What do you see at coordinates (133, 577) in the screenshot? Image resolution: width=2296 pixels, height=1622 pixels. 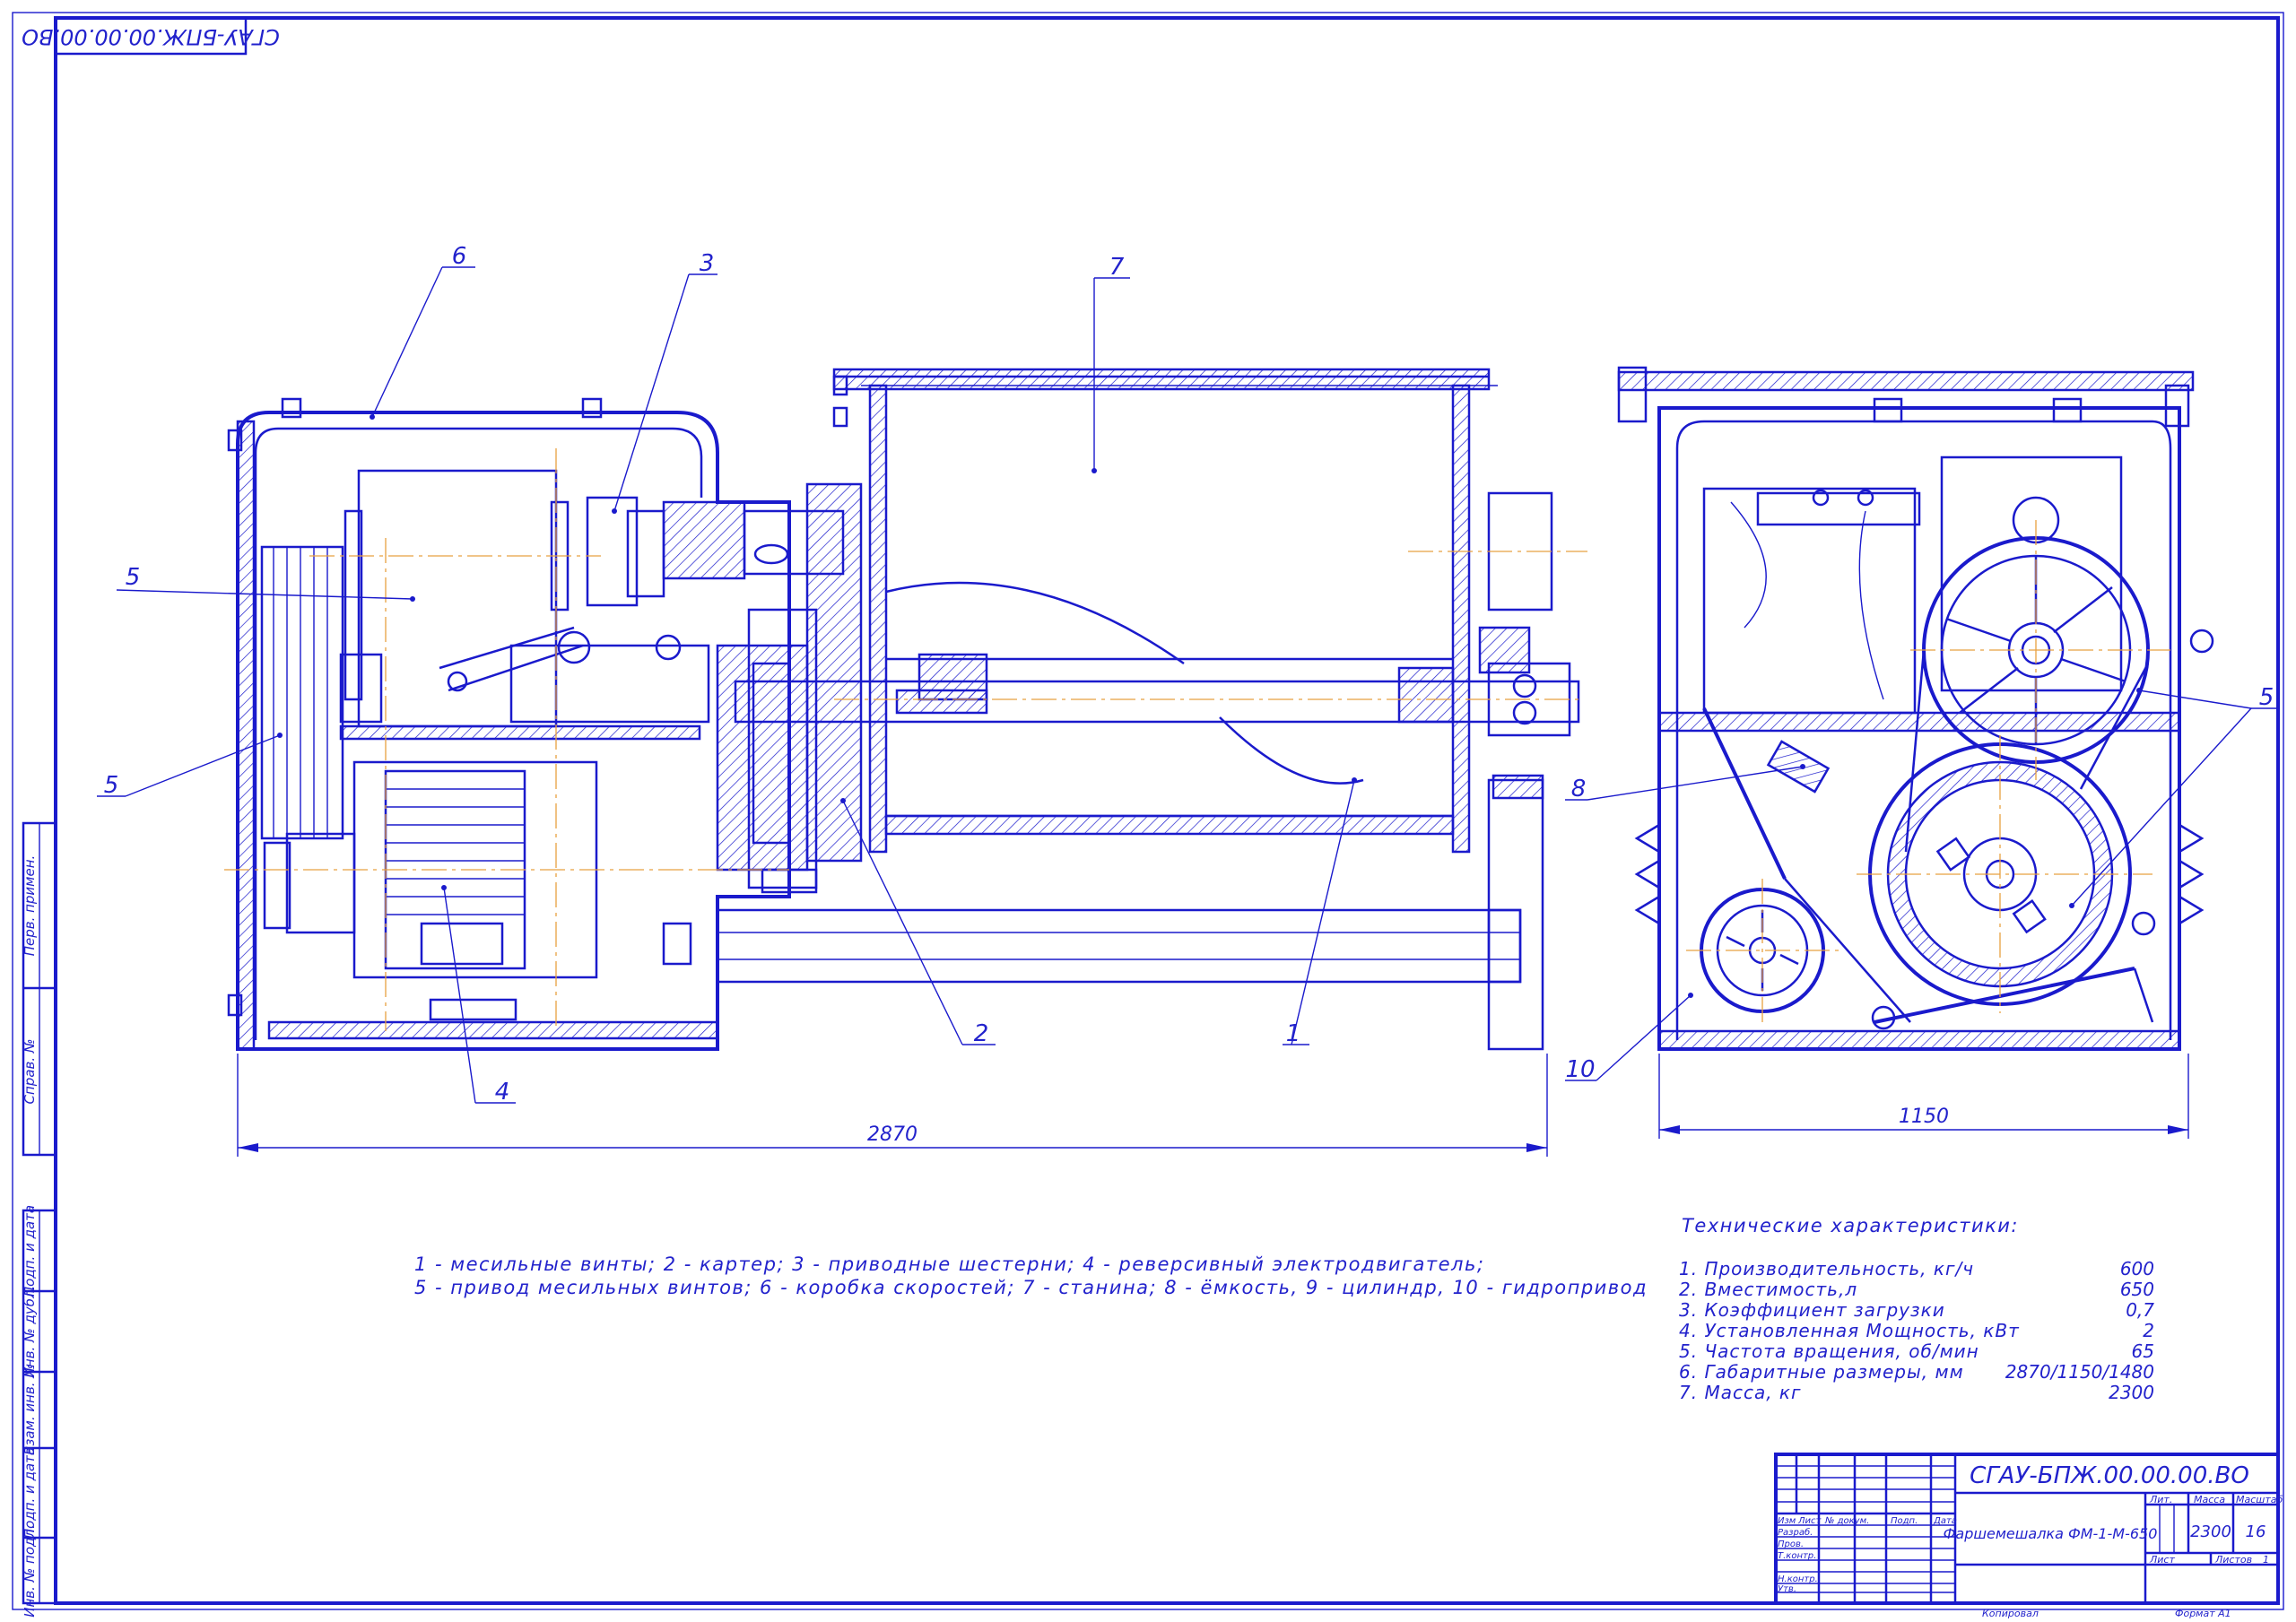 I see `callout-6: 5` at bounding box center [133, 577].